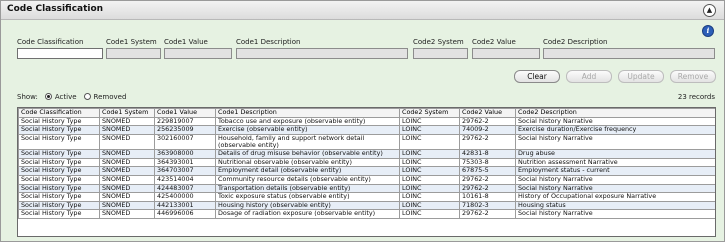 This screenshot has height=242, width=725. What do you see at coordinates (110, 97) in the screenshot?
I see `removed-radio-label: Removed` at bounding box center [110, 97].